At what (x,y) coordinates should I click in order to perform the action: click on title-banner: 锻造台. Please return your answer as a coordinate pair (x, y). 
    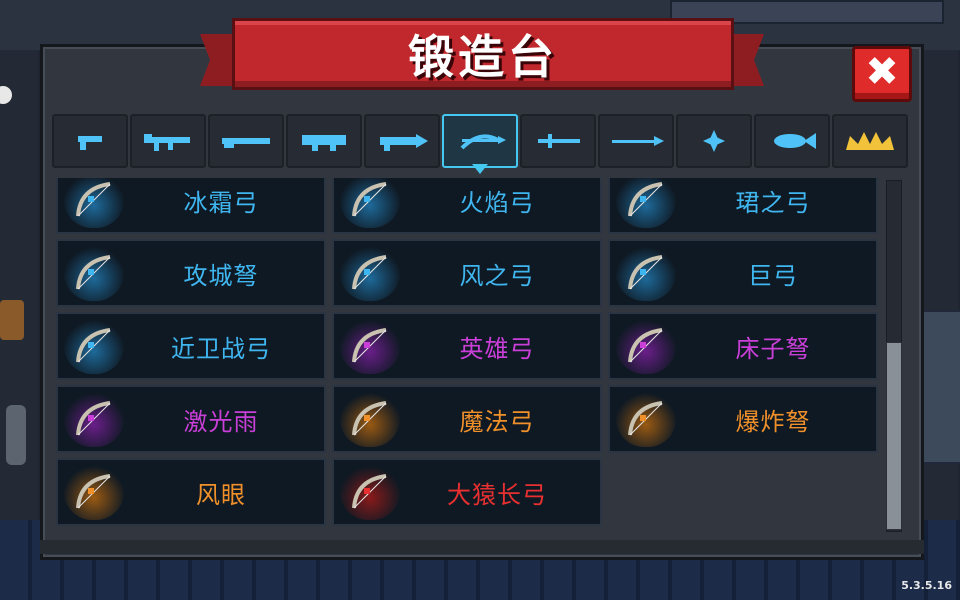
    Looking at the image, I should click on (483, 54).